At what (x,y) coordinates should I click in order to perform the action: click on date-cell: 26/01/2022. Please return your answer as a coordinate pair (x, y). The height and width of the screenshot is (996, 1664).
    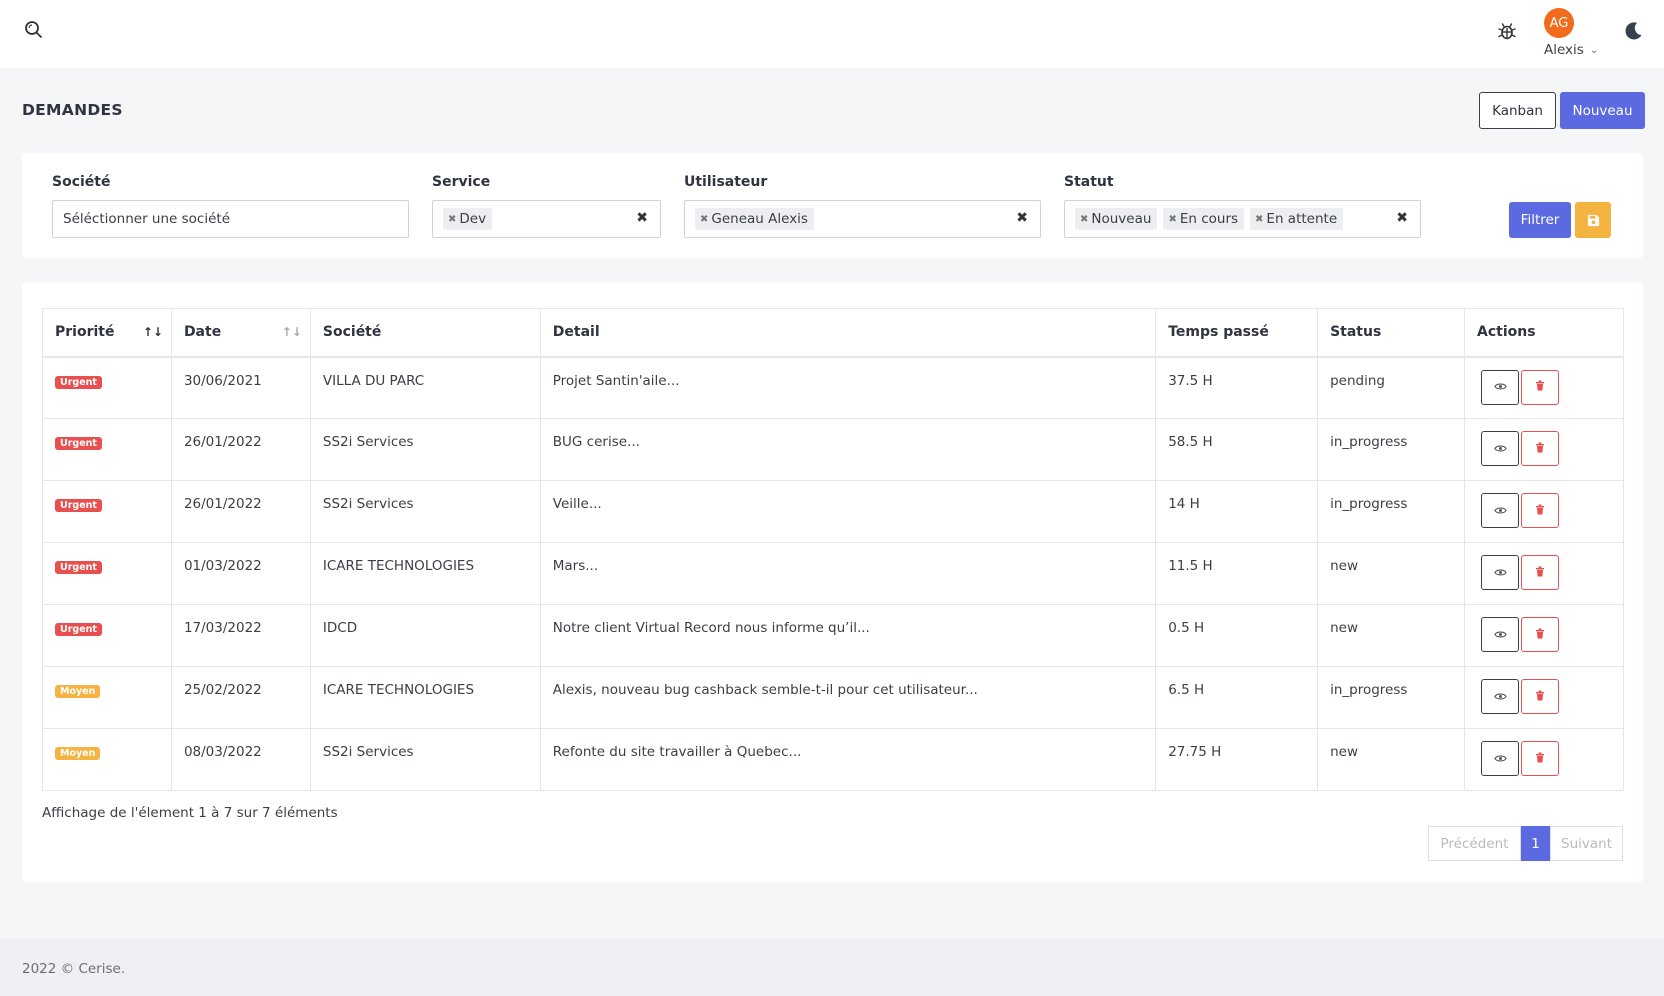
    Looking at the image, I should click on (240, 511).